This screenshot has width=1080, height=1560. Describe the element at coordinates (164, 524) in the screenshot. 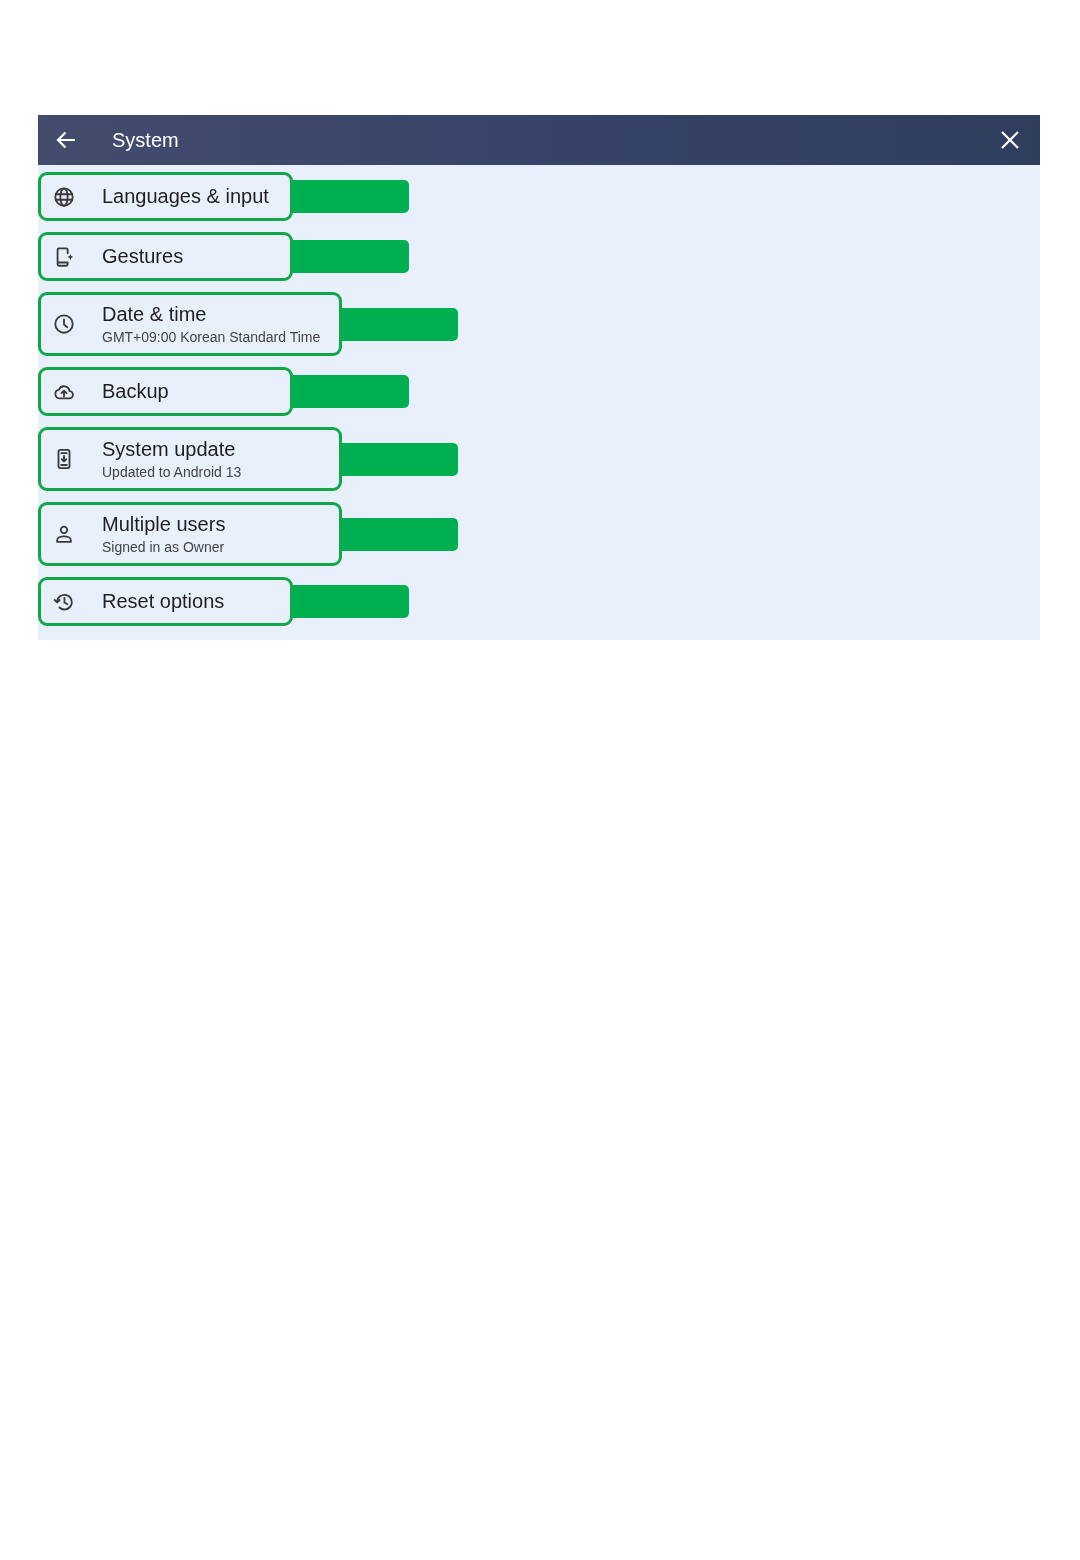

I see `item-title: Multiple users` at that location.